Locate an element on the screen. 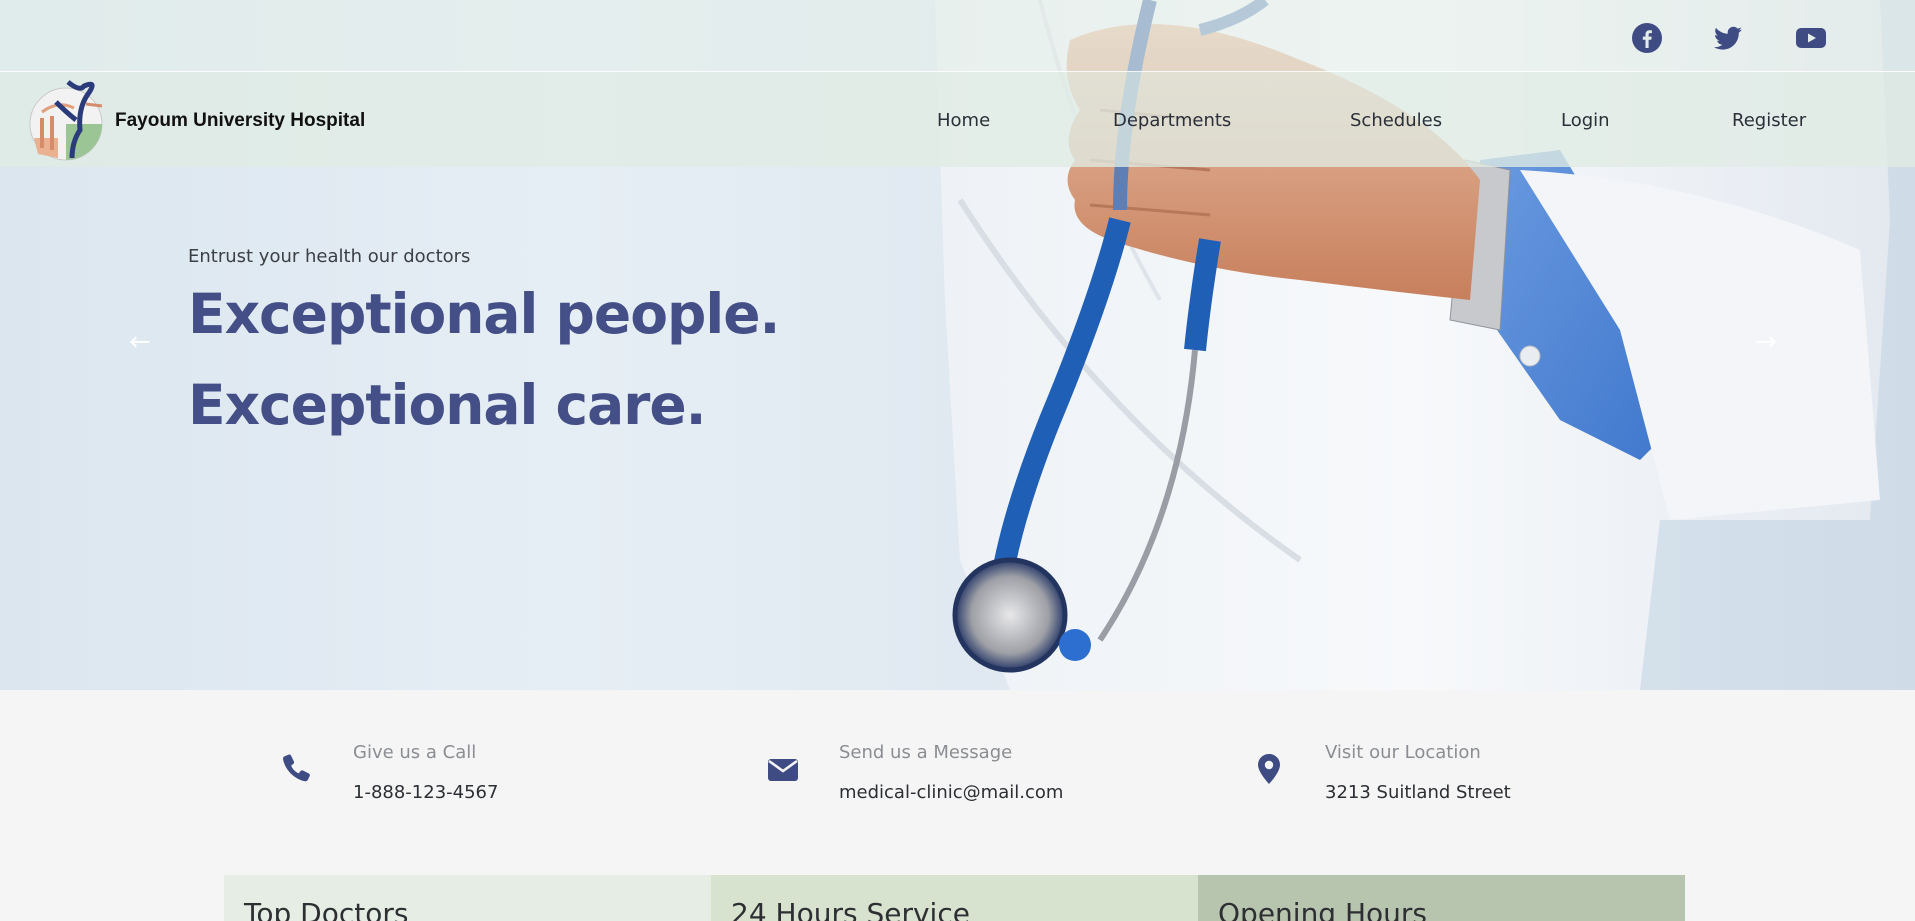 This screenshot has height=921, width=1915. nav-login: Login is located at coordinates (1585, 120).